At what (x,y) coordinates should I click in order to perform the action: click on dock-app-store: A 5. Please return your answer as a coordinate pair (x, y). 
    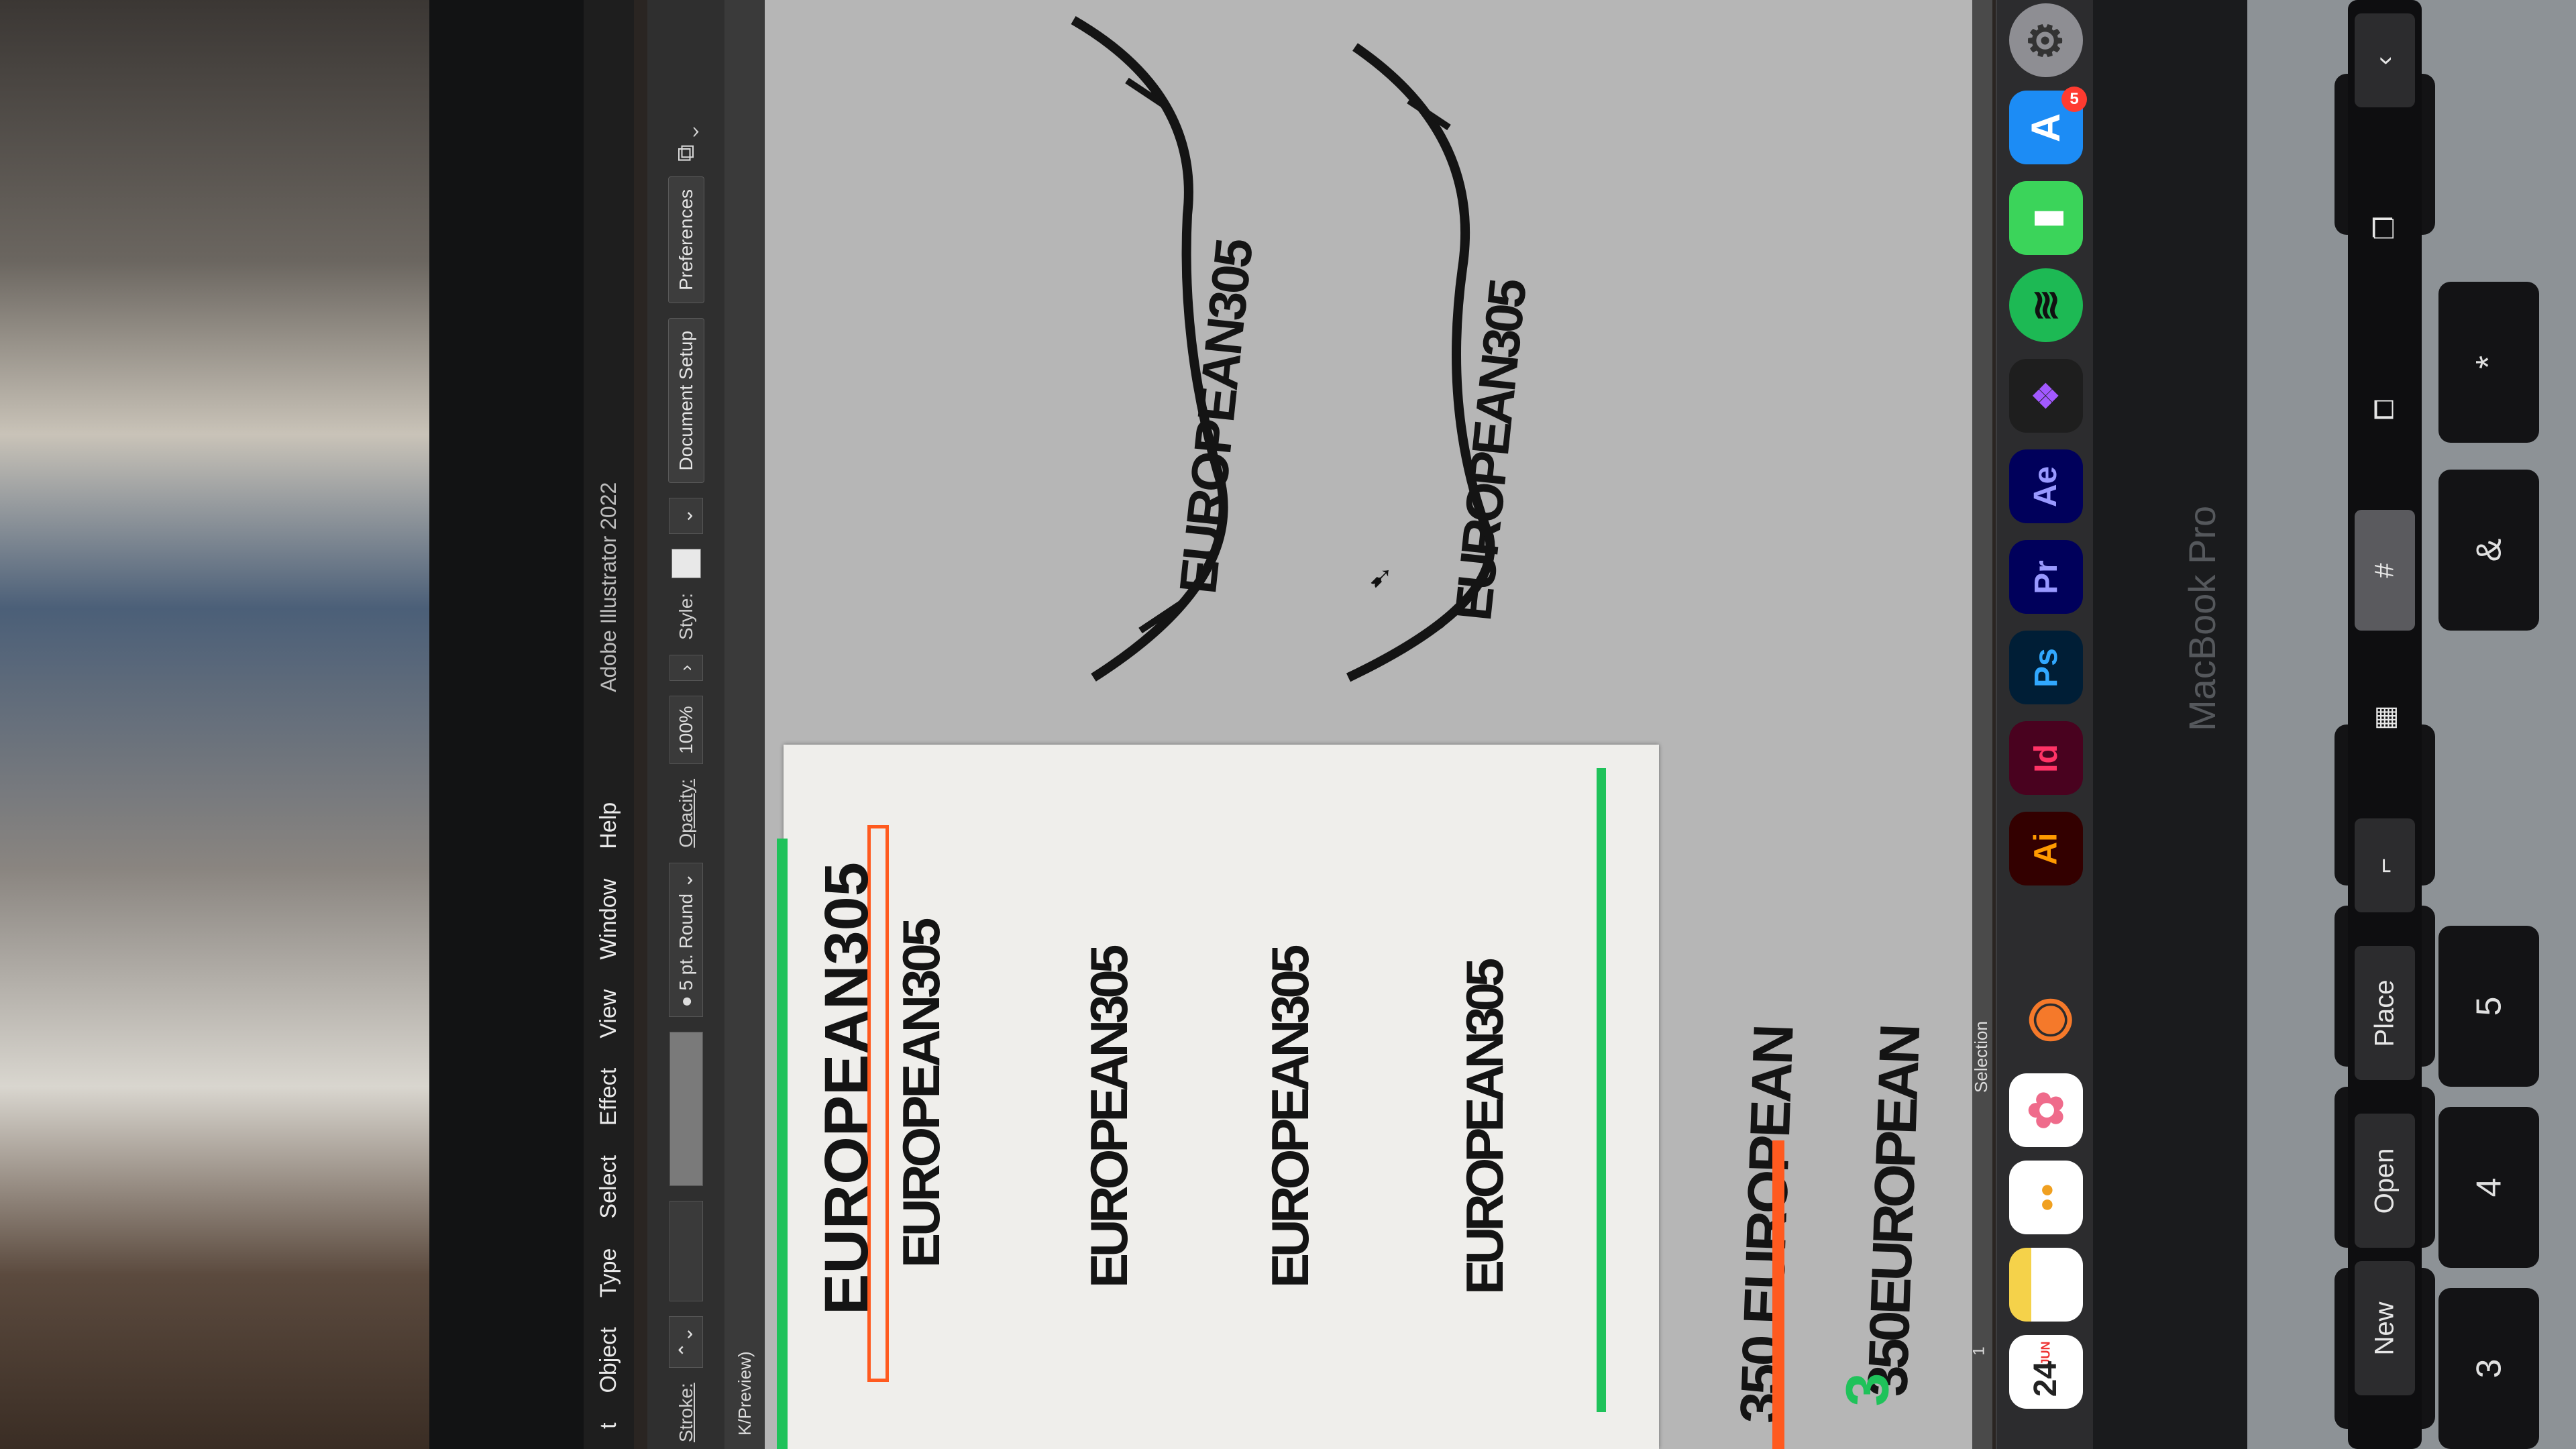
    Looking at the image, I should click on (2048, 125).